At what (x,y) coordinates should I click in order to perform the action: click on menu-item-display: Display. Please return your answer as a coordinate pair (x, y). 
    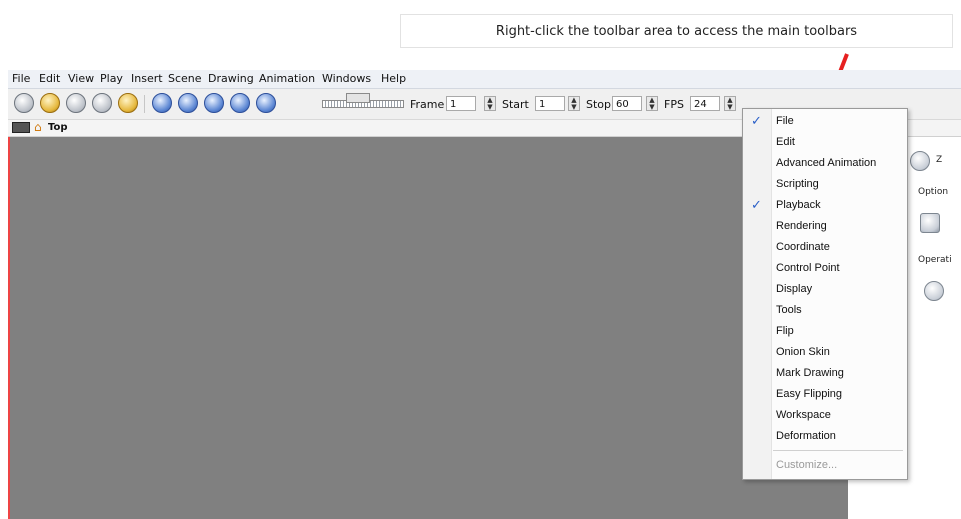
    Looking at the image, I should click on (825, 289).